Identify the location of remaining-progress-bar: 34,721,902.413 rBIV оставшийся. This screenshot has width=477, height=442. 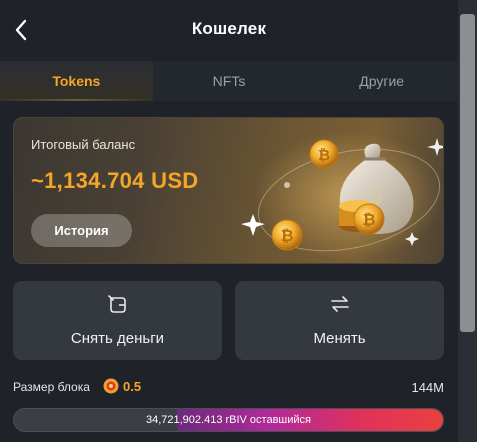
(228, 420).